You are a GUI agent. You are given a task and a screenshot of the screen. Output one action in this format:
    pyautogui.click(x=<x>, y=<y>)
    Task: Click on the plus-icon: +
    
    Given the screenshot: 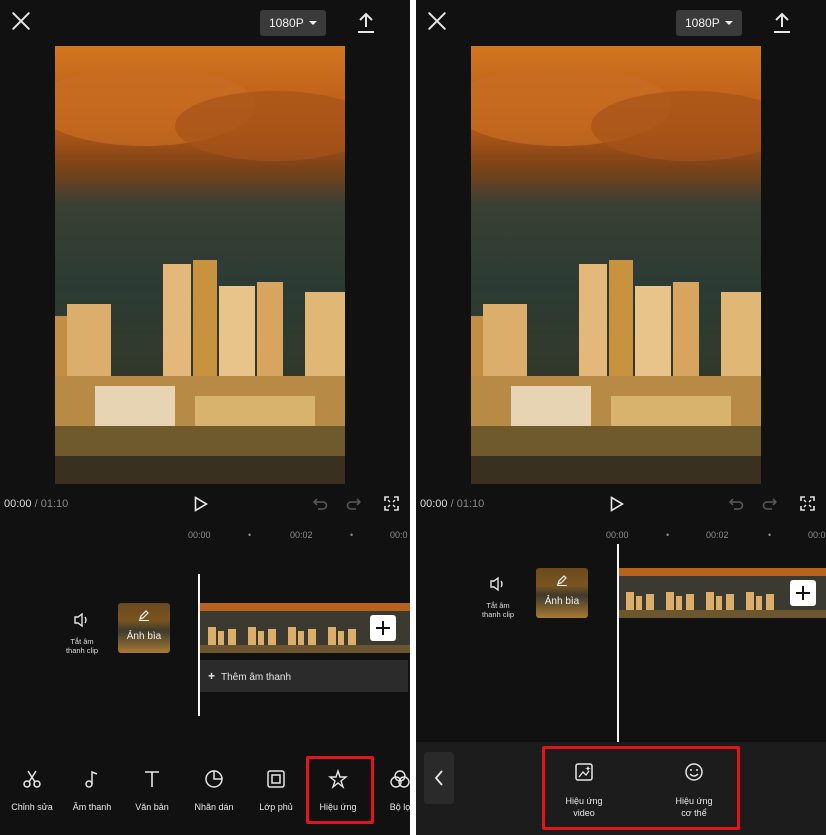 What is the action you would take?
    pyautogui.click(x=212, y=676)
    